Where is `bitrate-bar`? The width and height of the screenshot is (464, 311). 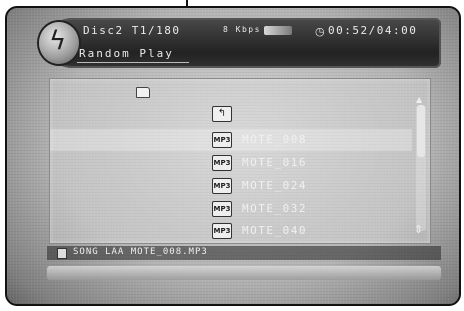
bitrate-bar is located at coordinates (278, 30).